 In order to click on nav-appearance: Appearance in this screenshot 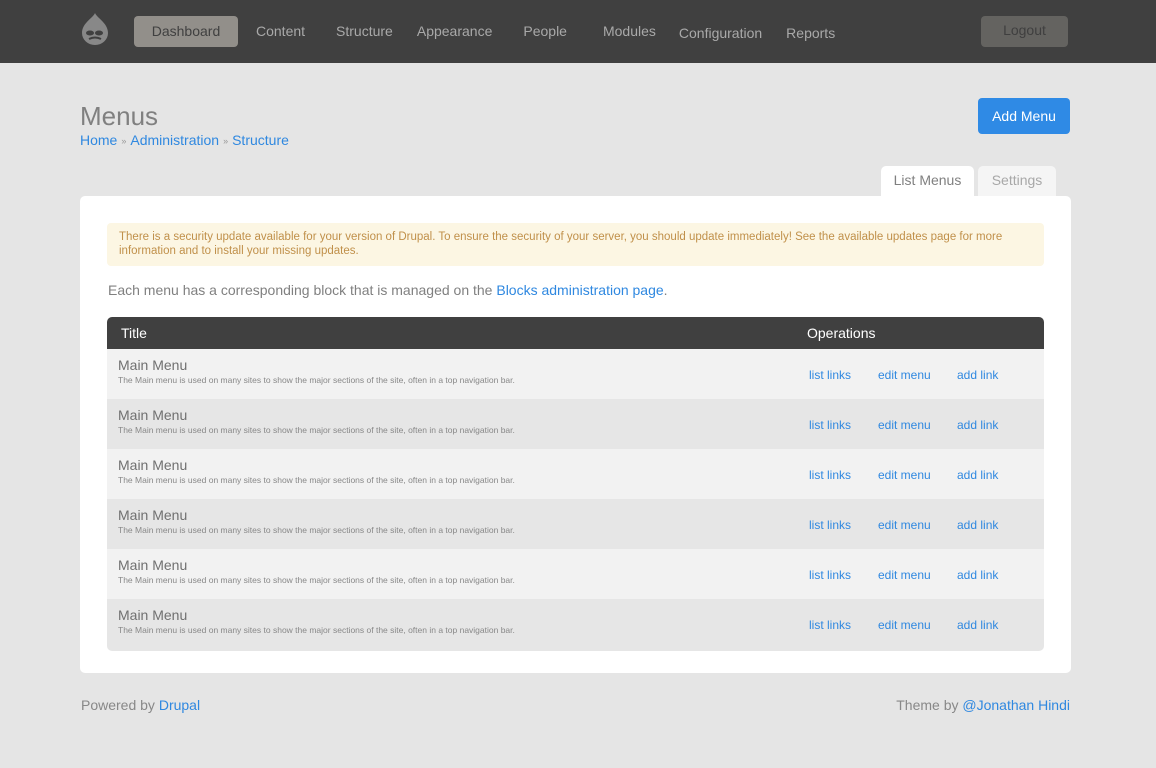, I will do `click(455, 31)`.